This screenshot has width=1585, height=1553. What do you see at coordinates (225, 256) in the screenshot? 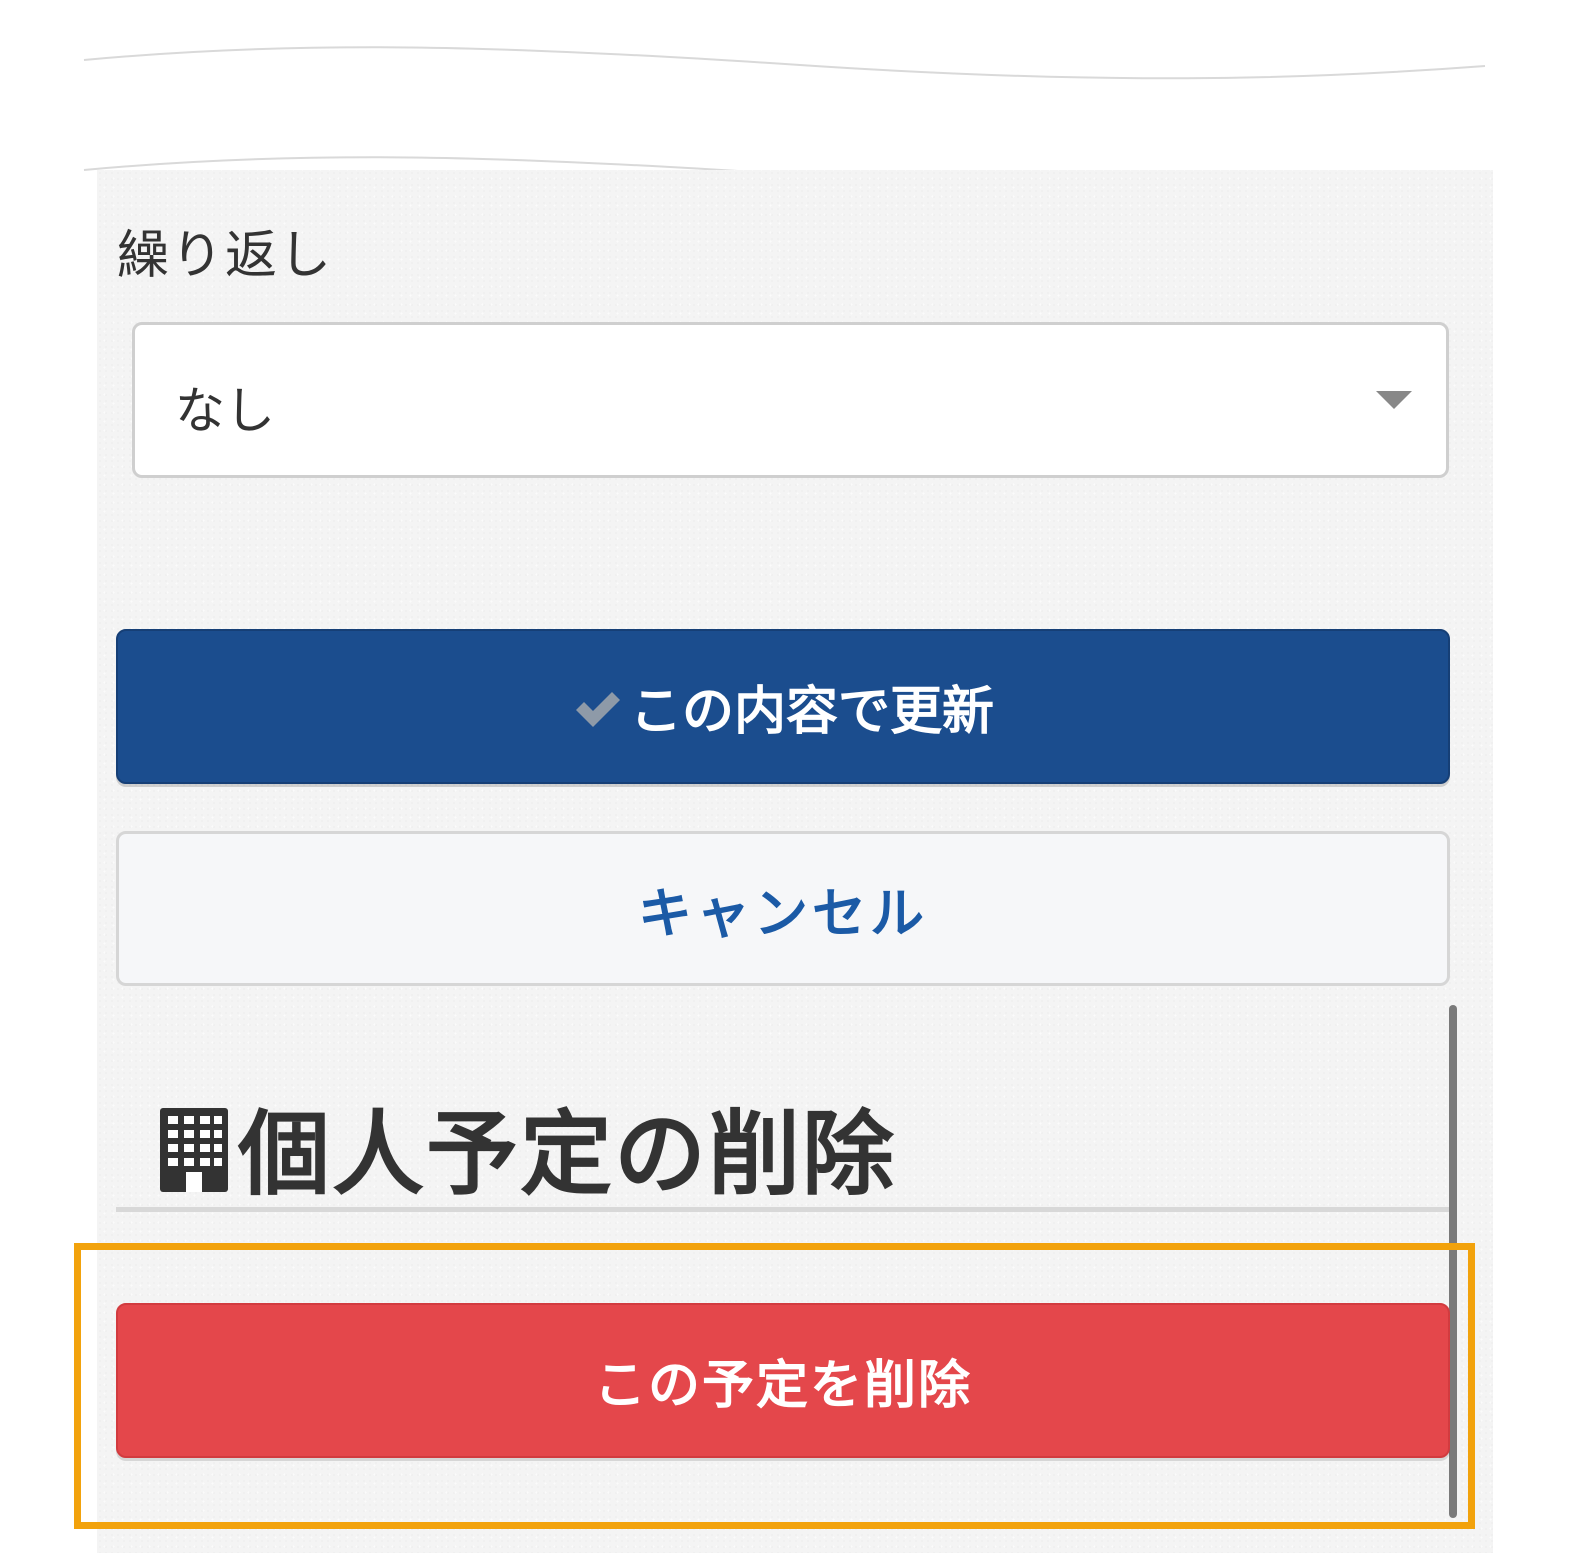
I see `repeat-label: 繰り返し` at bounding box center [225, 256].